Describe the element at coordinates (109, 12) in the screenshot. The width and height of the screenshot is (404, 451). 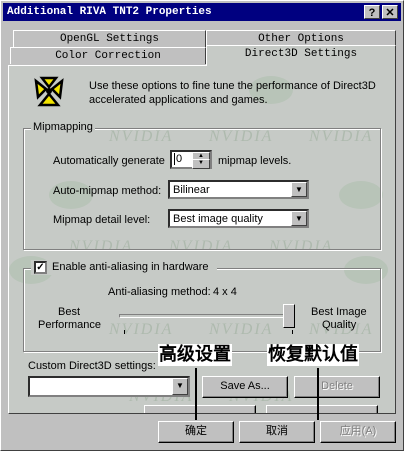
I see `window-title: Additional RIVA TNT2 Properties` at that location.